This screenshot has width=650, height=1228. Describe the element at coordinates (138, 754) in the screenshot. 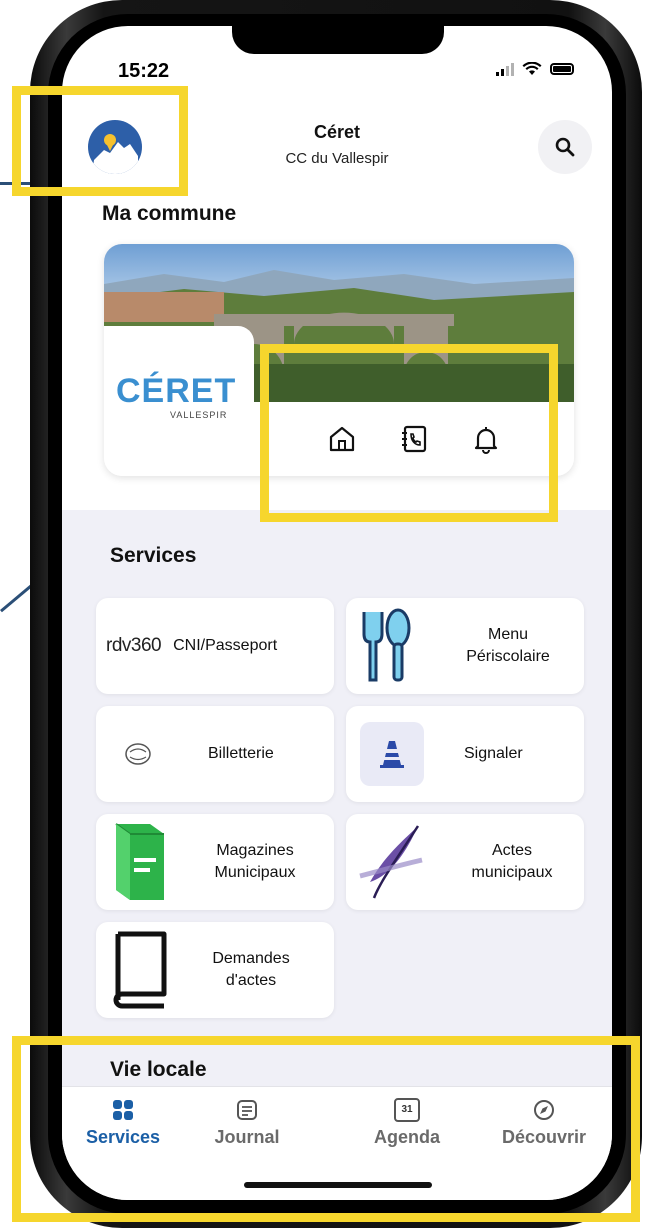

I see `billetterie-logo` at that location.